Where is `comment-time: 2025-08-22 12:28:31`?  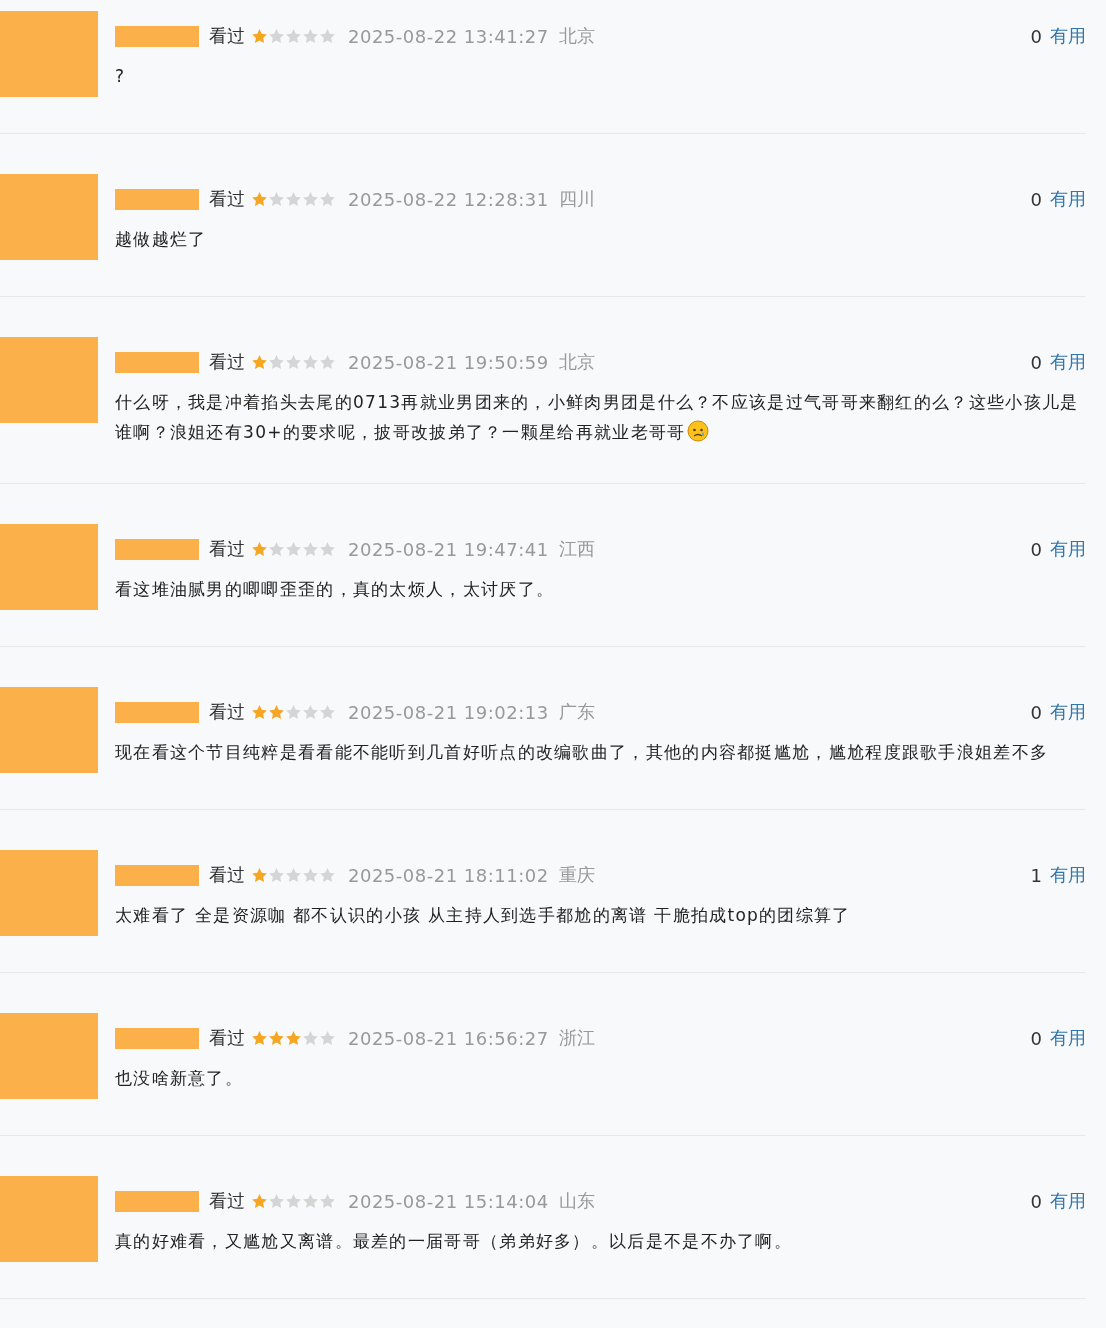
comment-time: 2025-08-22 12:28:31 is located at coordinates (448, 199).